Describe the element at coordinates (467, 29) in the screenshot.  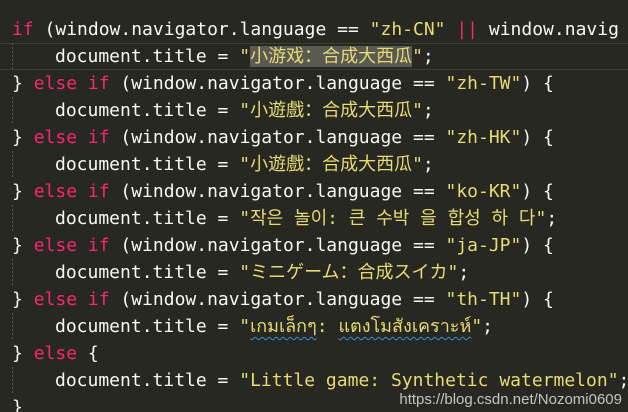
I see `code-token: ||` at that location.